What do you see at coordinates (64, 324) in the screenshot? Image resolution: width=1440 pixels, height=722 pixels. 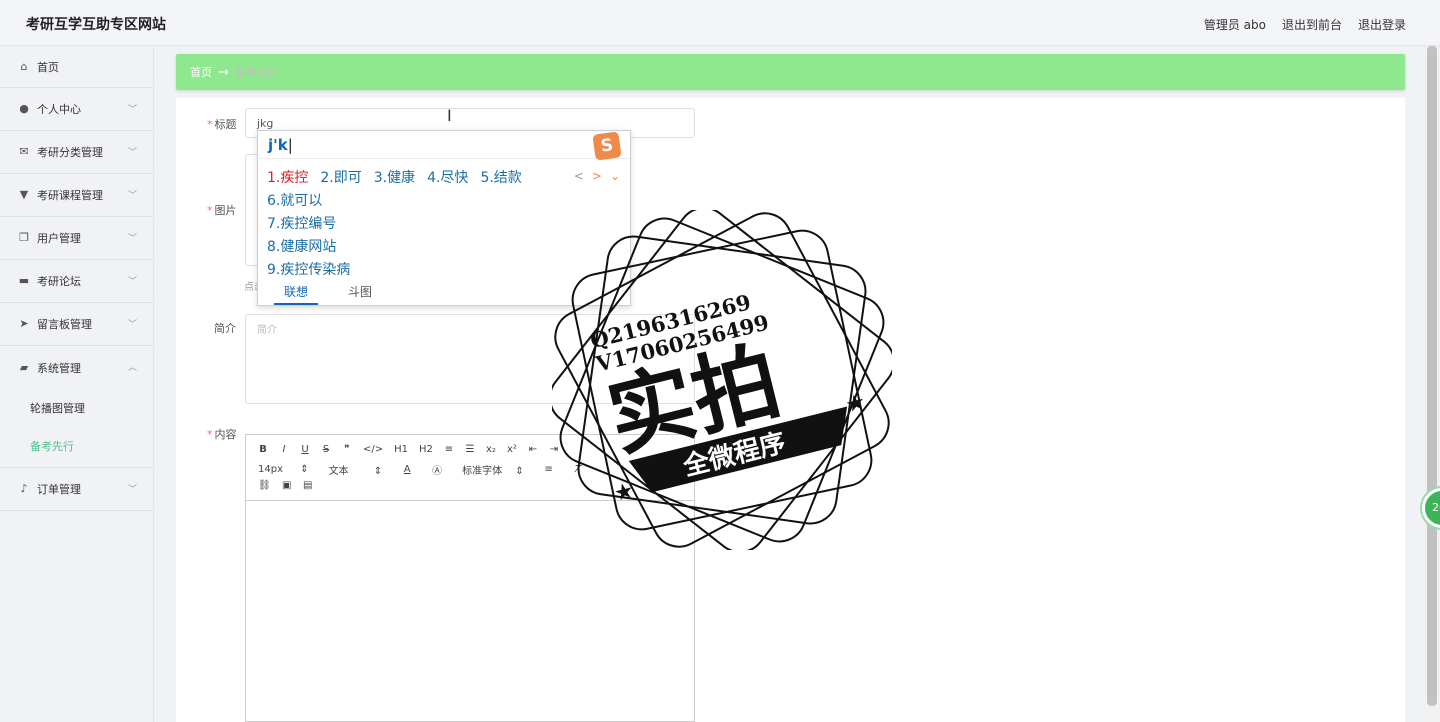 I see `sidebar-item-label: 留言板管理` at bounding box center [64, 324].